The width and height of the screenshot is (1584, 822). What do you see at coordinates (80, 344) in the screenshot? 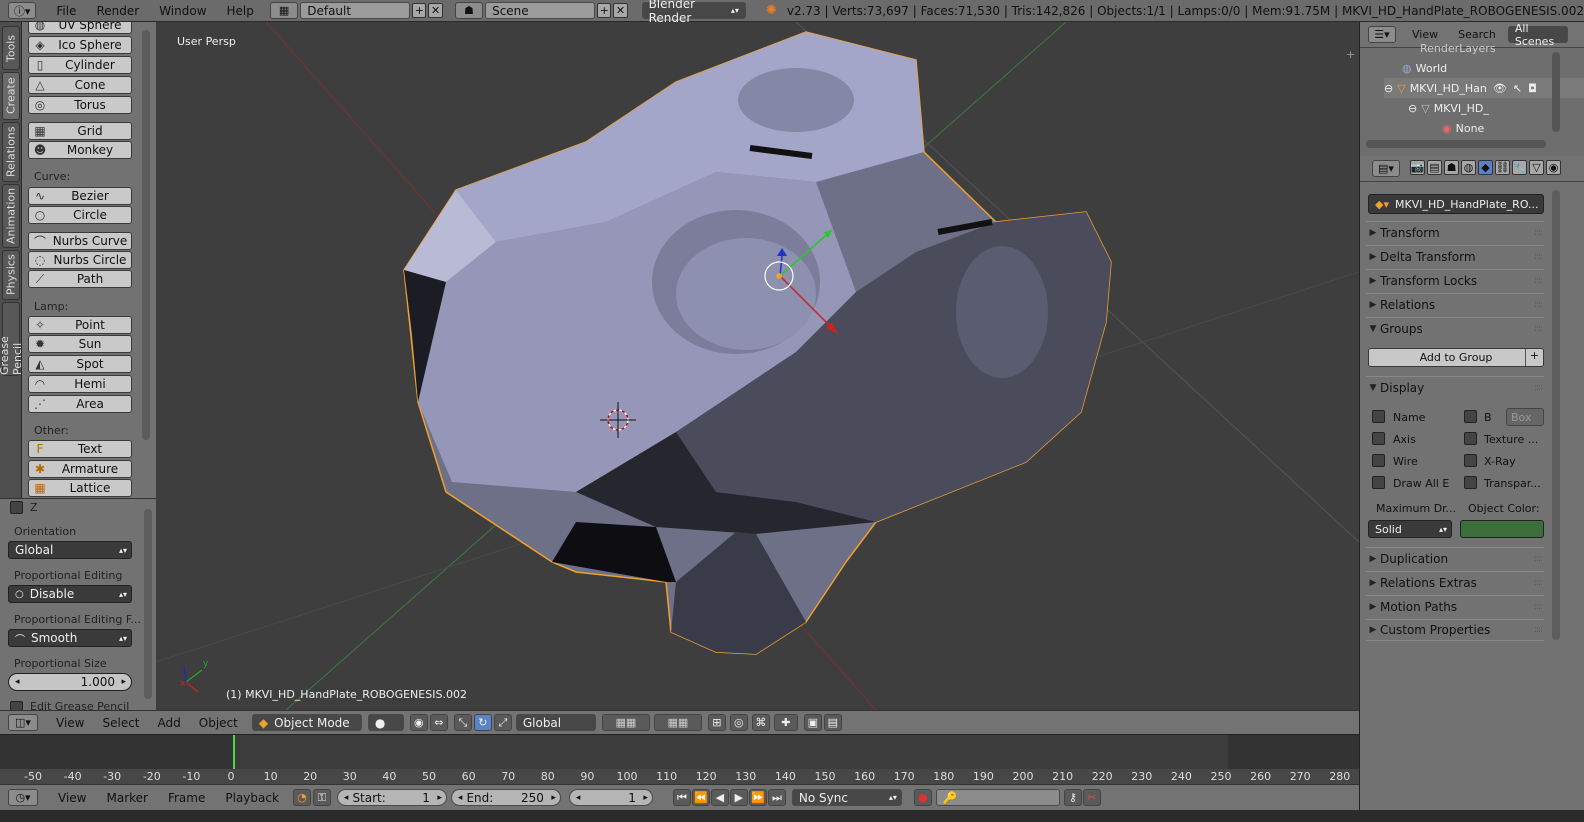
I see `add-sun-lamp-button: ✹ Sun` at bounding box center [80, 344].